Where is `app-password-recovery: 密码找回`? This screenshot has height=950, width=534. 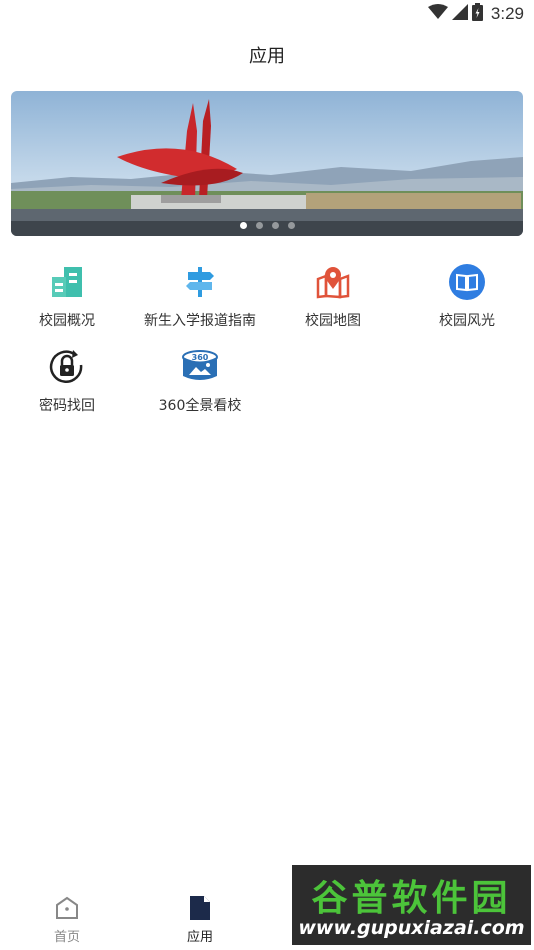
app-password-recovery: 密码找回 is located at coordinates (67, 381).